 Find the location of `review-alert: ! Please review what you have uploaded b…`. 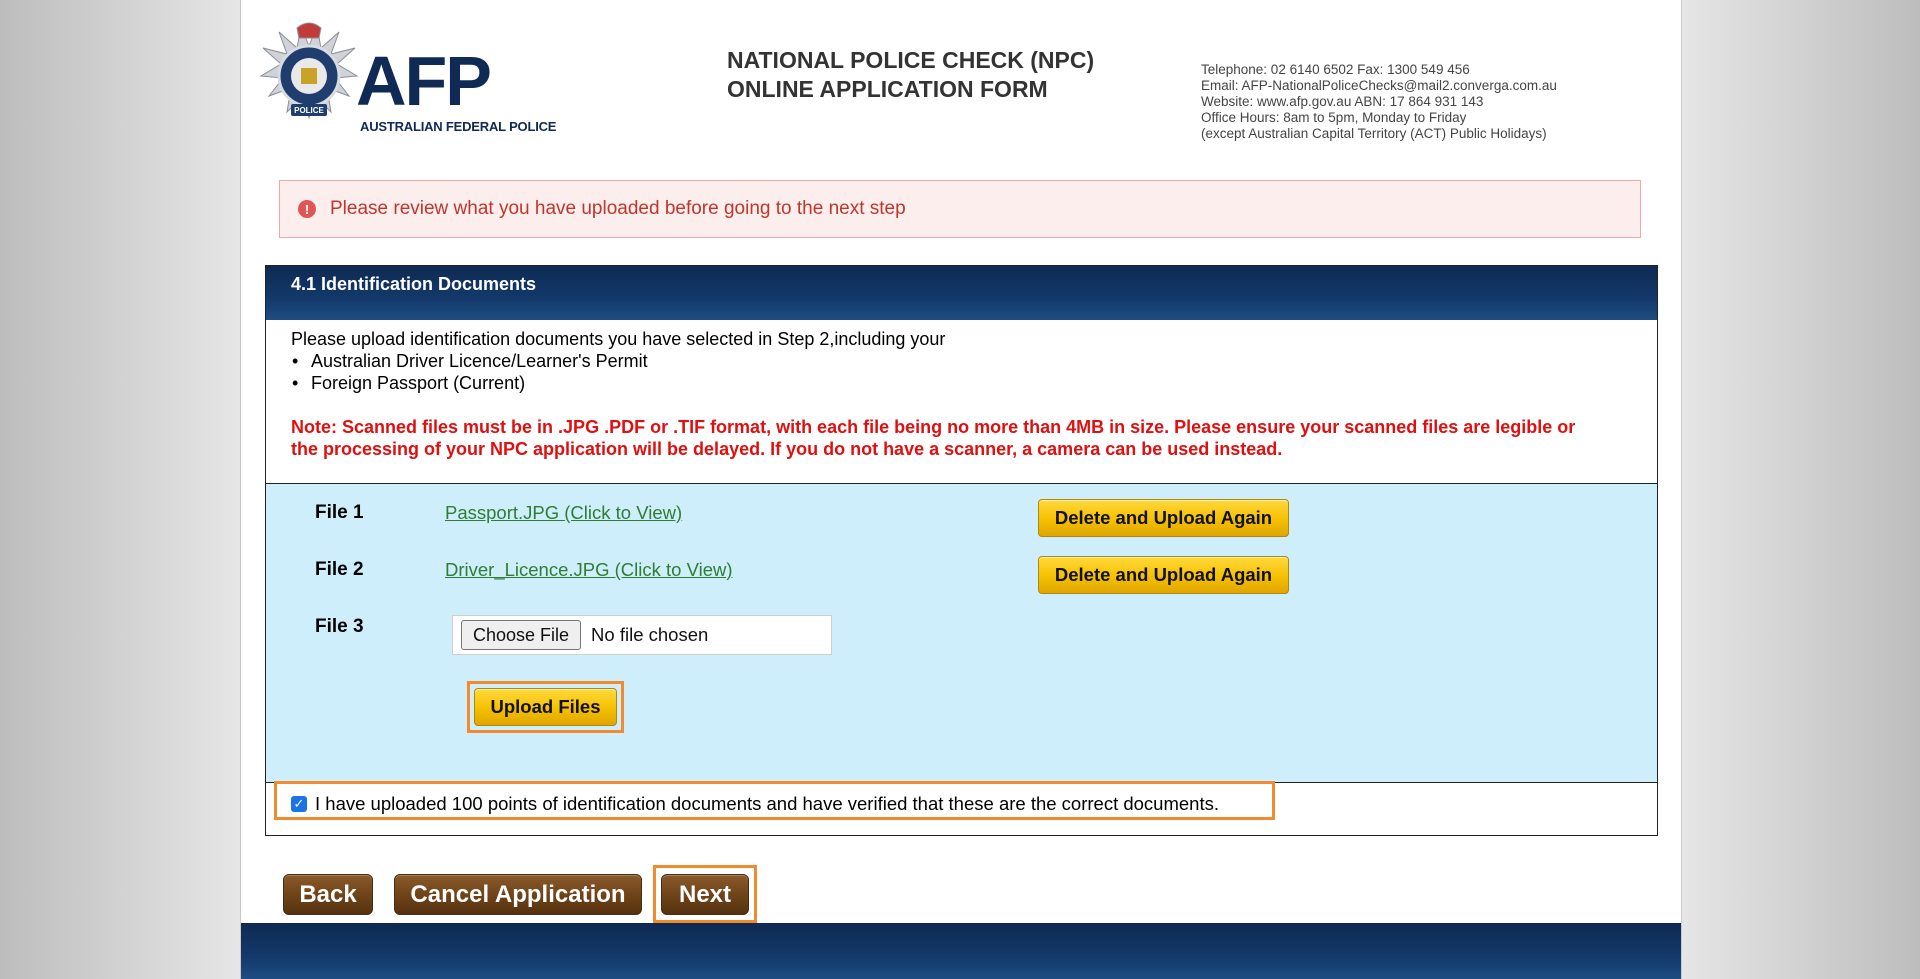

review-alert: ! Please review what you have uploaded b… is located at coordinates (960, 209).